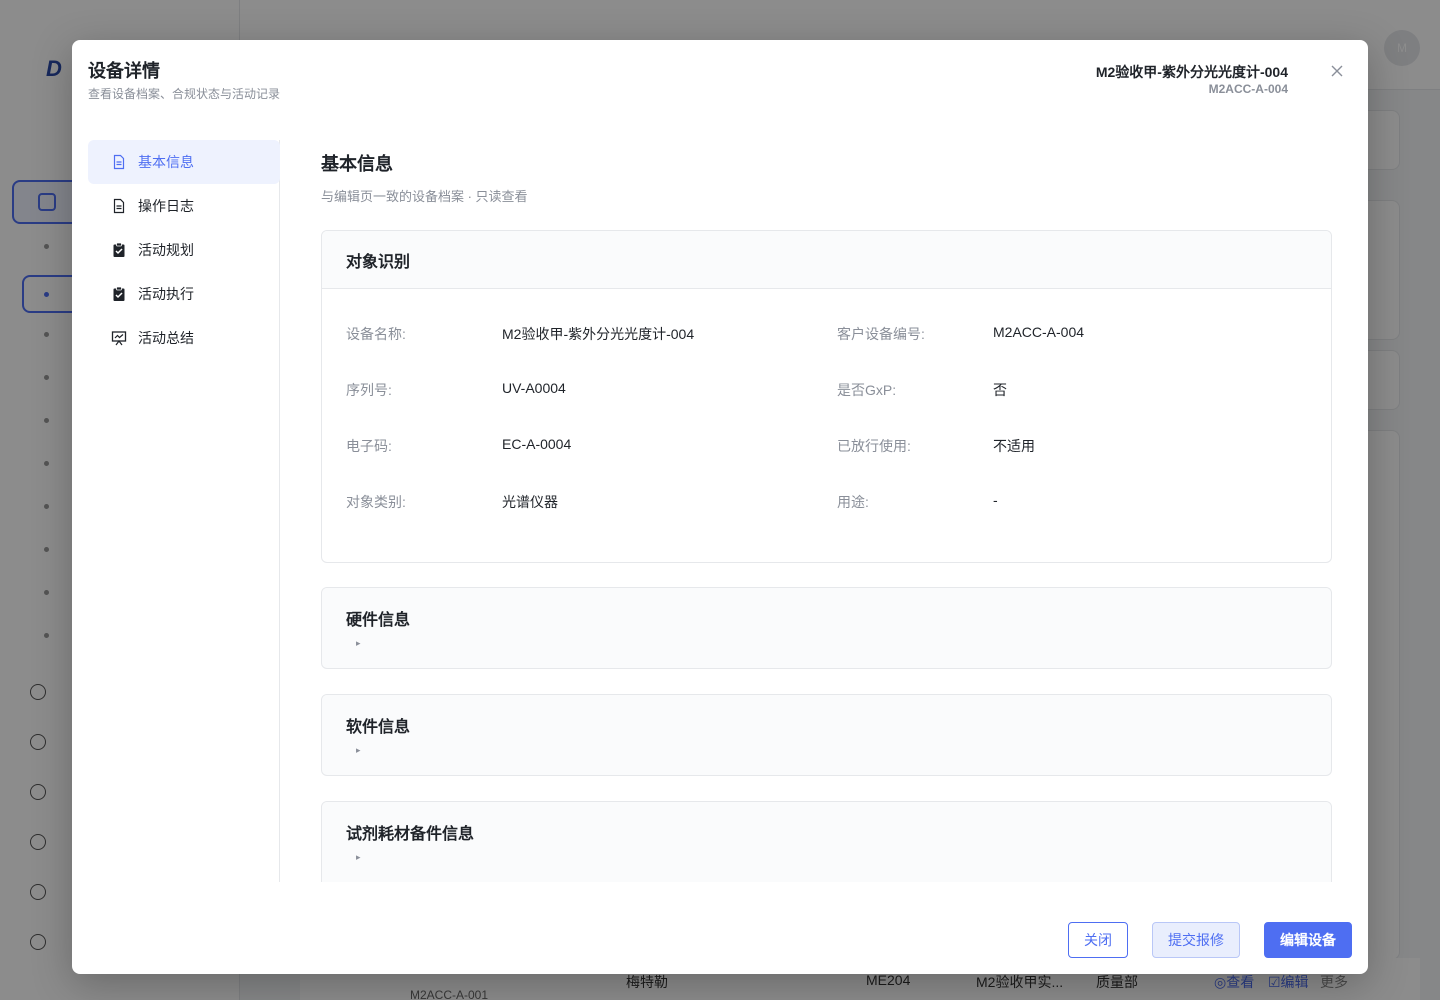 The height and width of the screenshot is (1000, 1440). I want to click on nav-item-label: 活动执行, so click(166, 294).